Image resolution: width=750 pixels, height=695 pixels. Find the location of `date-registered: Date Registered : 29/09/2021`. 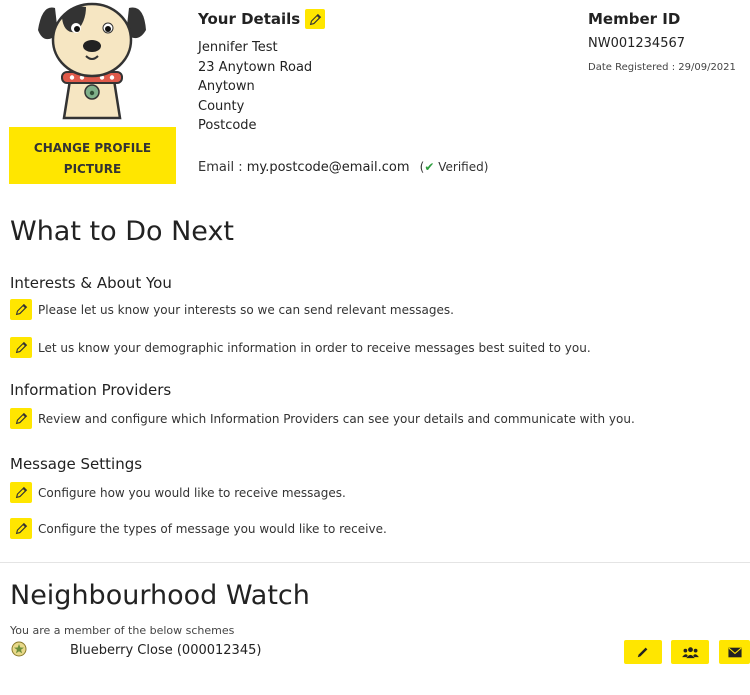

date-registered: Date Registered : 29/09/2021 is located at coordinates (662, 67).